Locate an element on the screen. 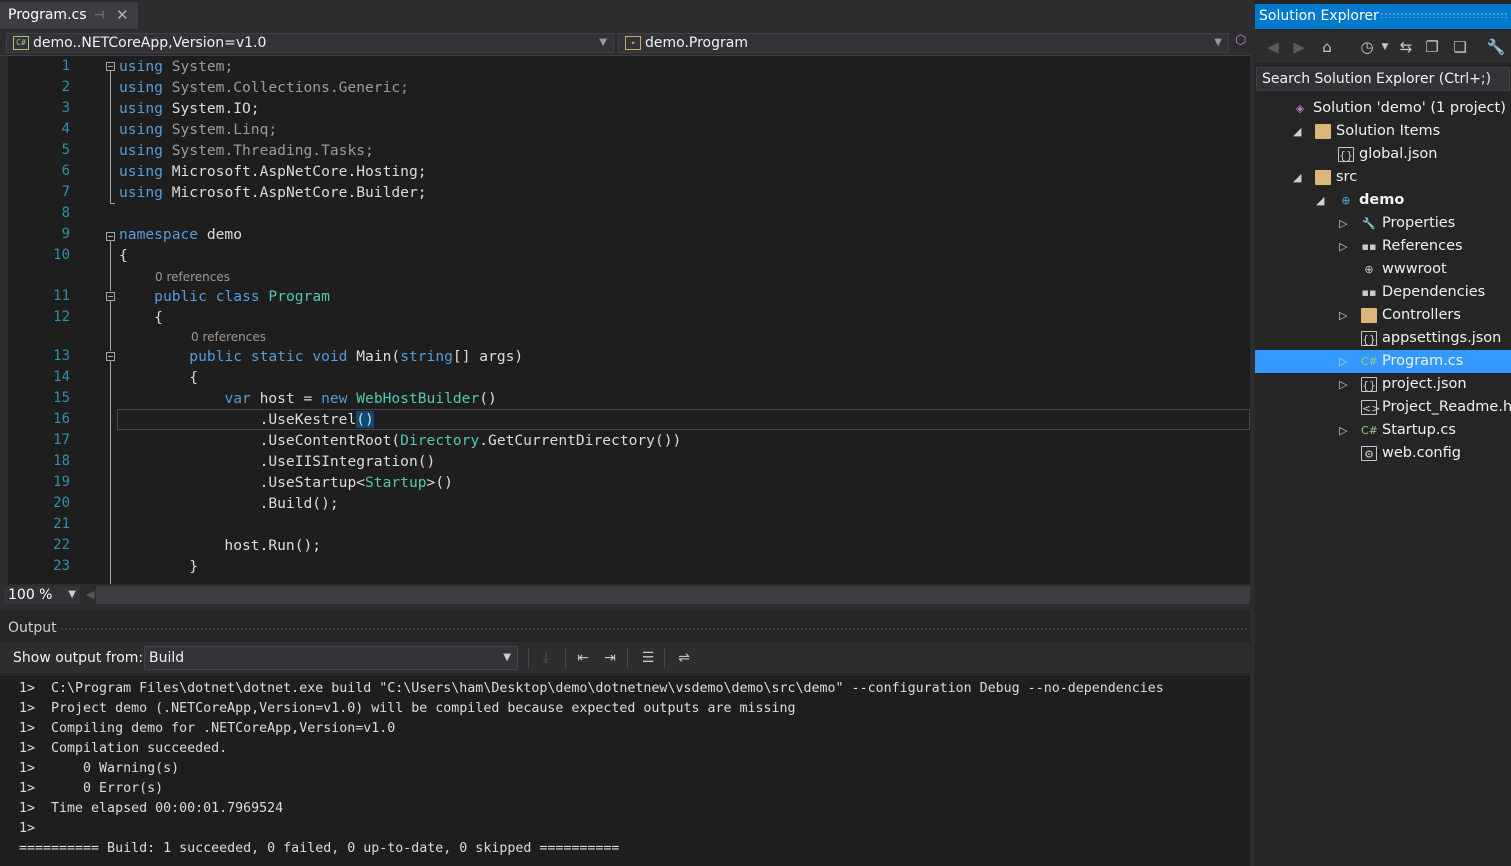  code-line: host.Run(); is located at coordinates (220, 545).